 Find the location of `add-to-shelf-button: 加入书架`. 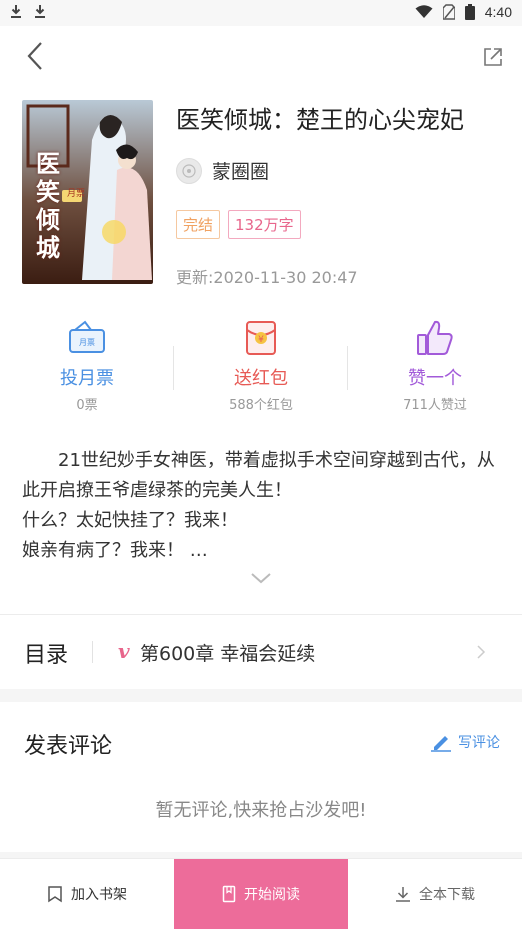

add-to-shelf-button: 加入书架 is located at coordinates (87, 894).